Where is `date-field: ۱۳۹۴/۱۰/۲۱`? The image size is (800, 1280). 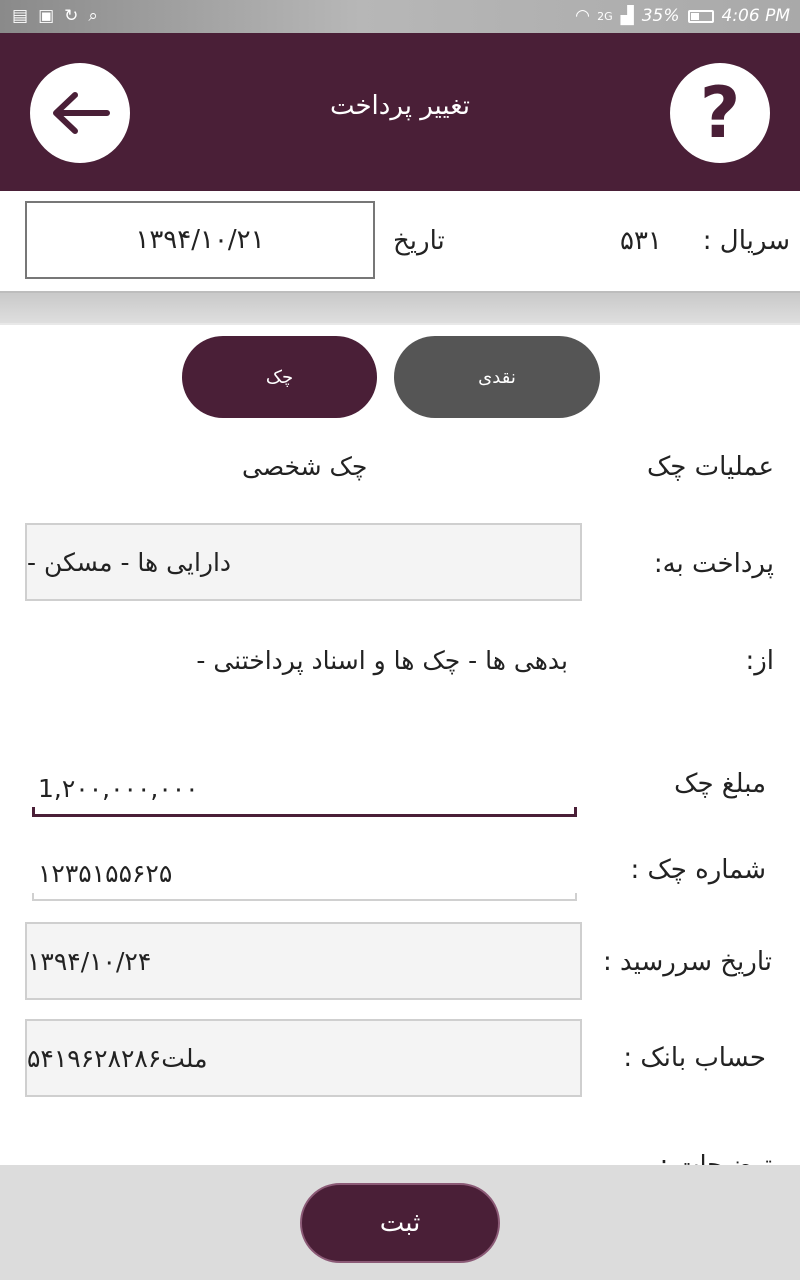 date-field: ۱۳۹۴/۱۰/۲۱ is located at coordinates (200, 240).